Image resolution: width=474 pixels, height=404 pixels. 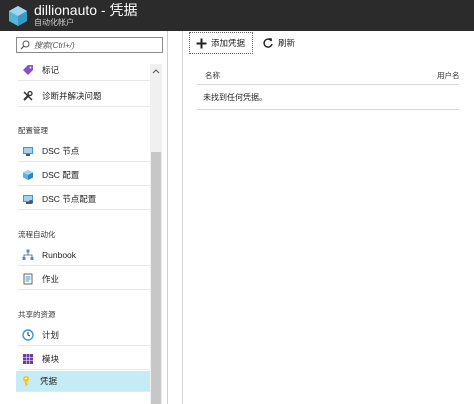 I want to click on empty-message: 未找到任何凭据。, so click(x=235, y=97).